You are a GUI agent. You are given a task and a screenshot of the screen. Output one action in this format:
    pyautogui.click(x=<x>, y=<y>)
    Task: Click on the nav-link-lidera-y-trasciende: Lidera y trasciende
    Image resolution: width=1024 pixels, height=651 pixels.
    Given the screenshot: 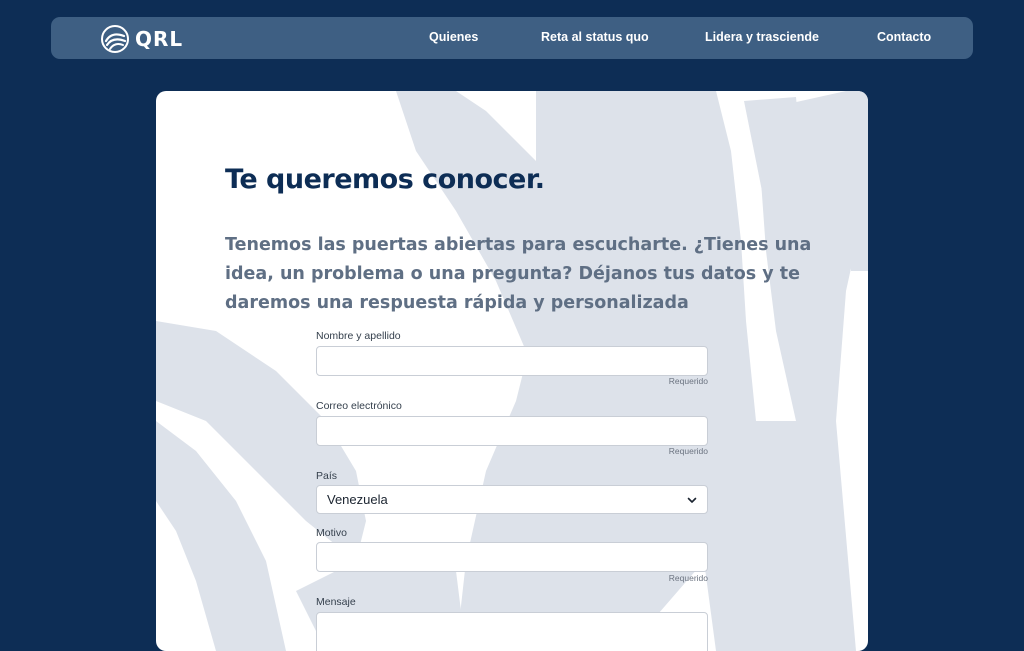 What is the action you would take?
    pyautogui.click(x=762, y=37)
    